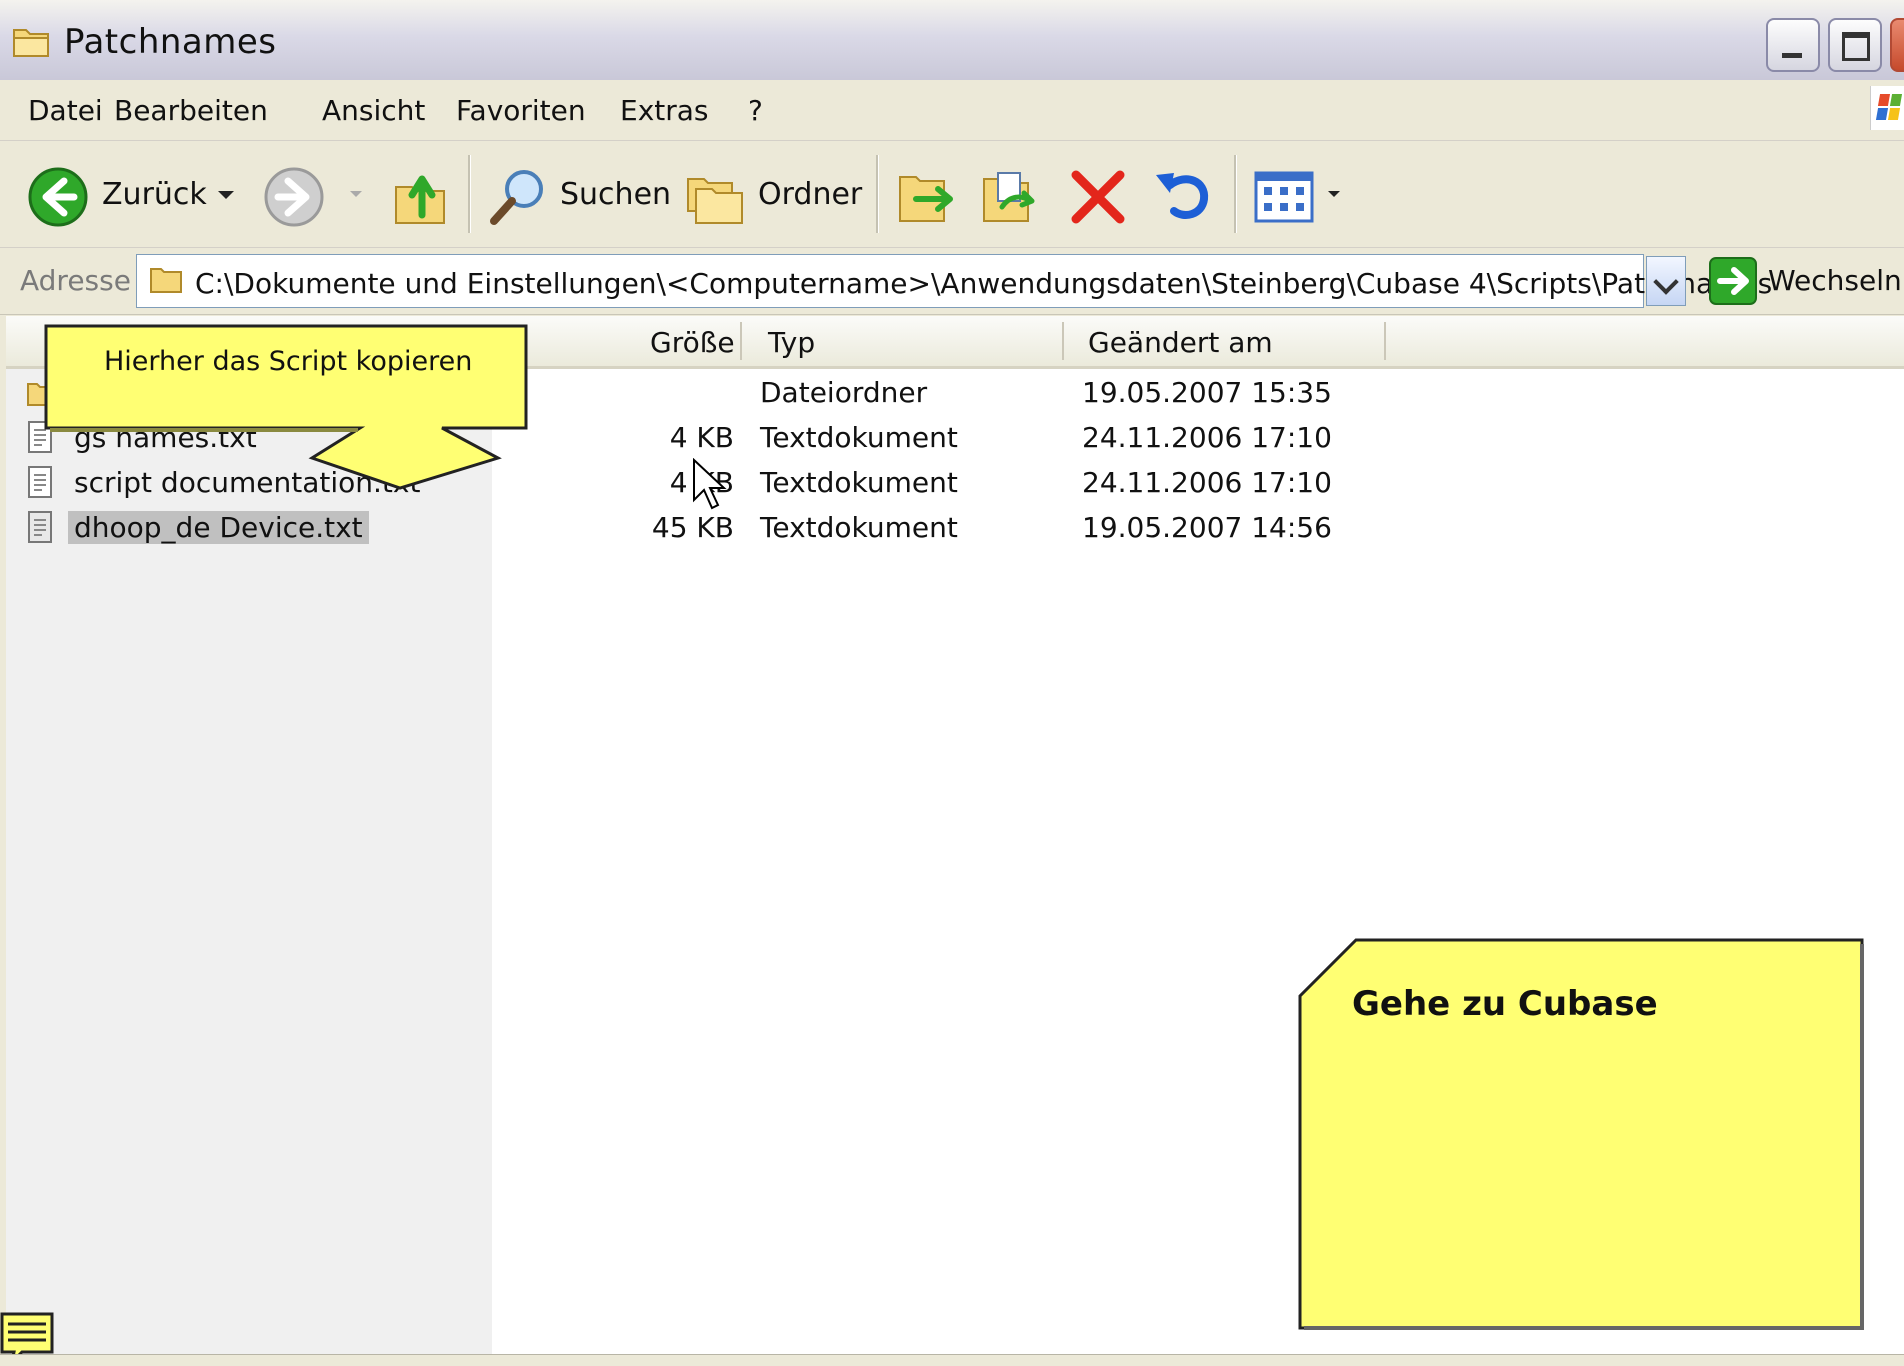 The width and height of the screenshot is (1904, 1366). Describe the element at coordinates (154, 194) in the screenshot. I see `back-label: Zurück` at that location.